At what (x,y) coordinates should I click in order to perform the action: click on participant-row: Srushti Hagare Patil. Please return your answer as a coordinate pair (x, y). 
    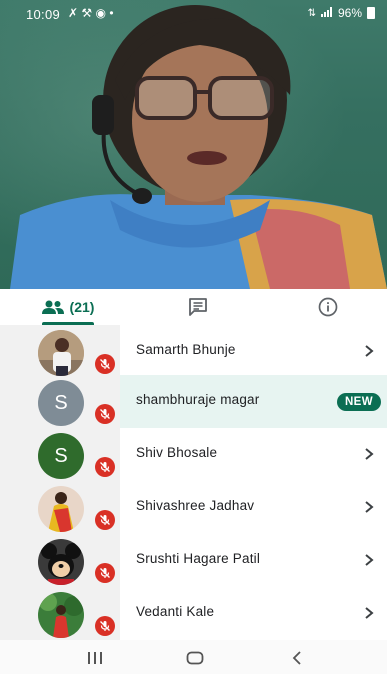
    Looking at the image, I should click on (193, 560).